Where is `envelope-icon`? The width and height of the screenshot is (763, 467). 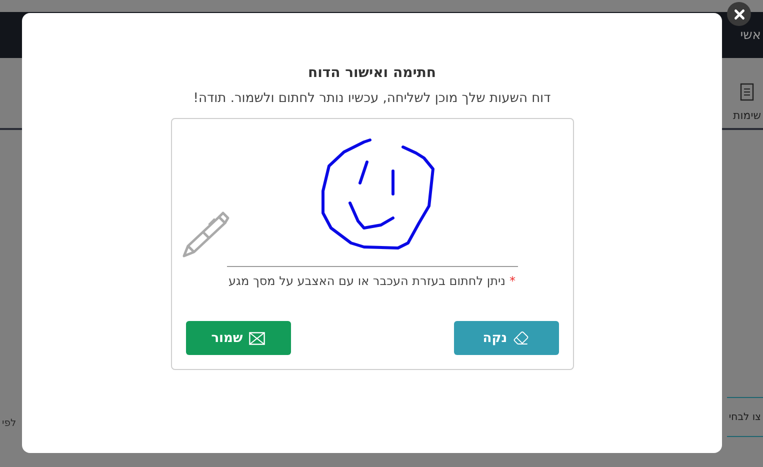 envelope-icon is located at coordinates (256, 338).